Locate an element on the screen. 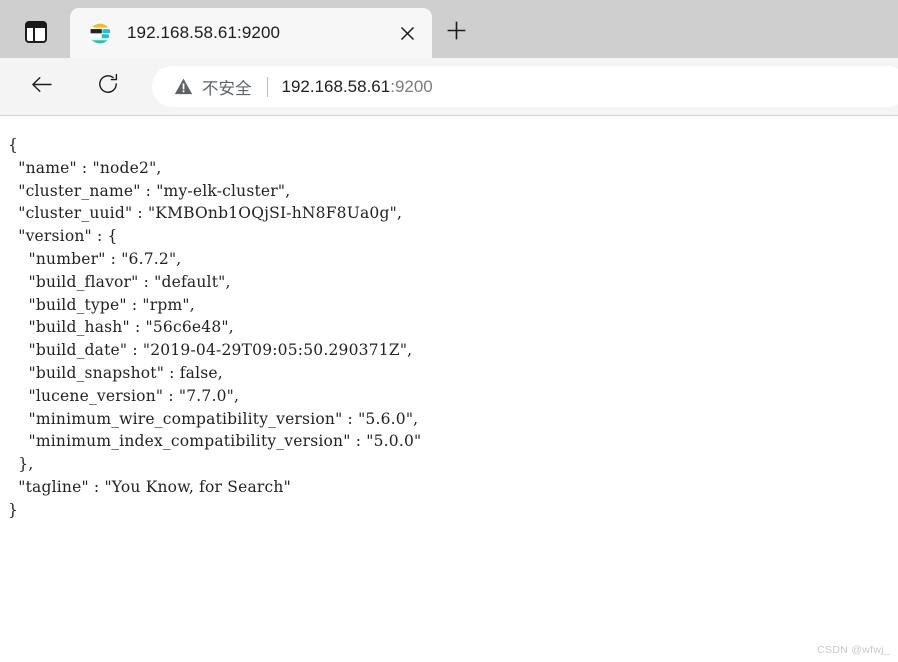  address-bar: 不安全 192.168.58.61 :9200 is located at coordinates (525, 86).